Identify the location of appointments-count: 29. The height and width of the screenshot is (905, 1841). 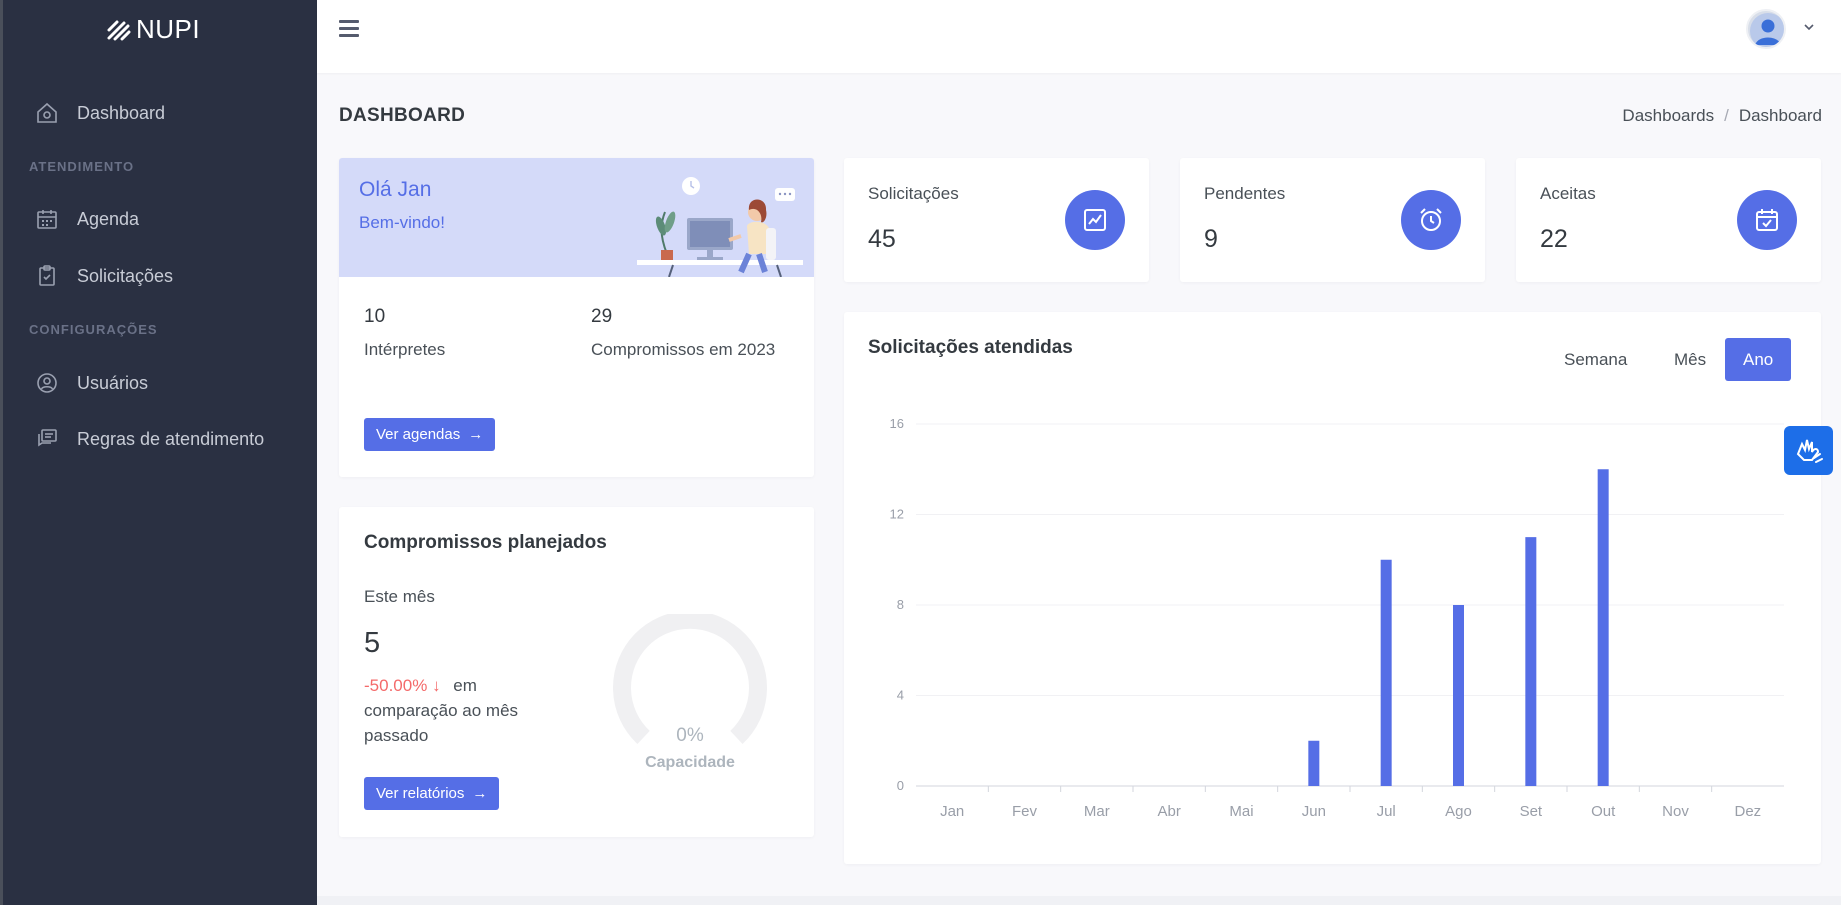
(602, 316).